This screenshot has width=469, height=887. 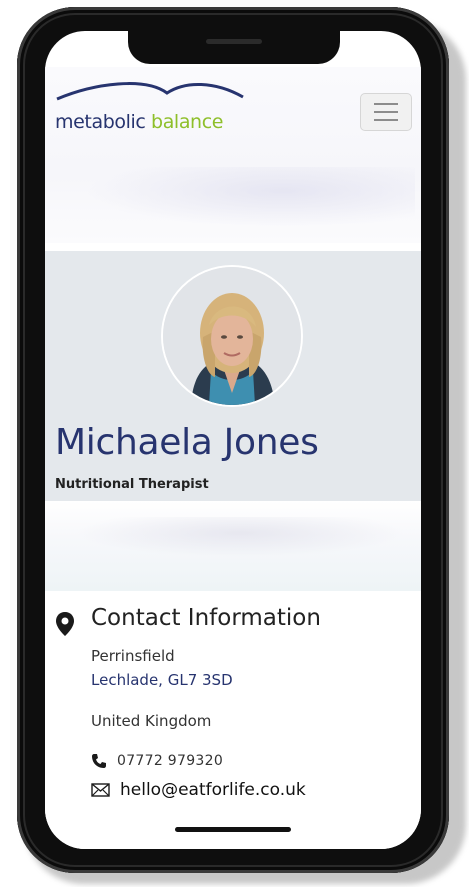 What do you see at coordinates (206, 618) in the screenshot?
I see `contact-title: Contact Information` at bounding box center [206, 618].